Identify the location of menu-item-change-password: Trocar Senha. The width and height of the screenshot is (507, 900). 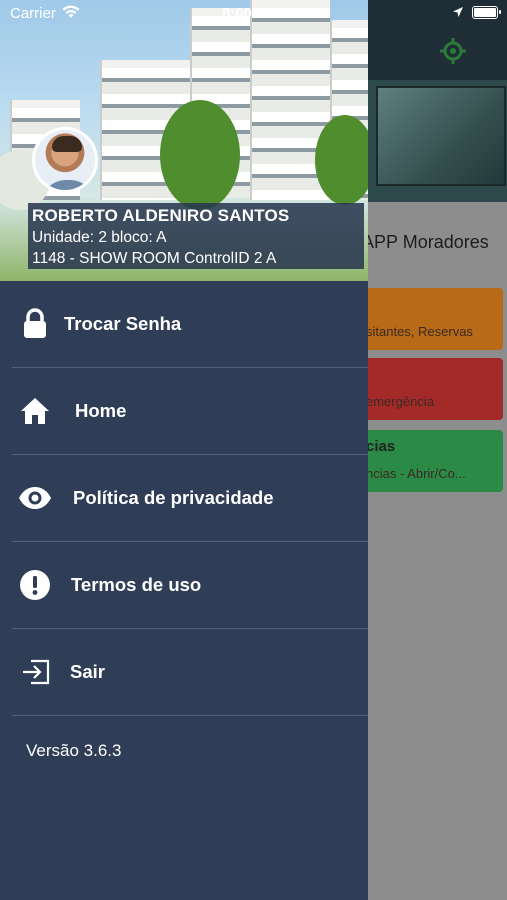
(190, 324).